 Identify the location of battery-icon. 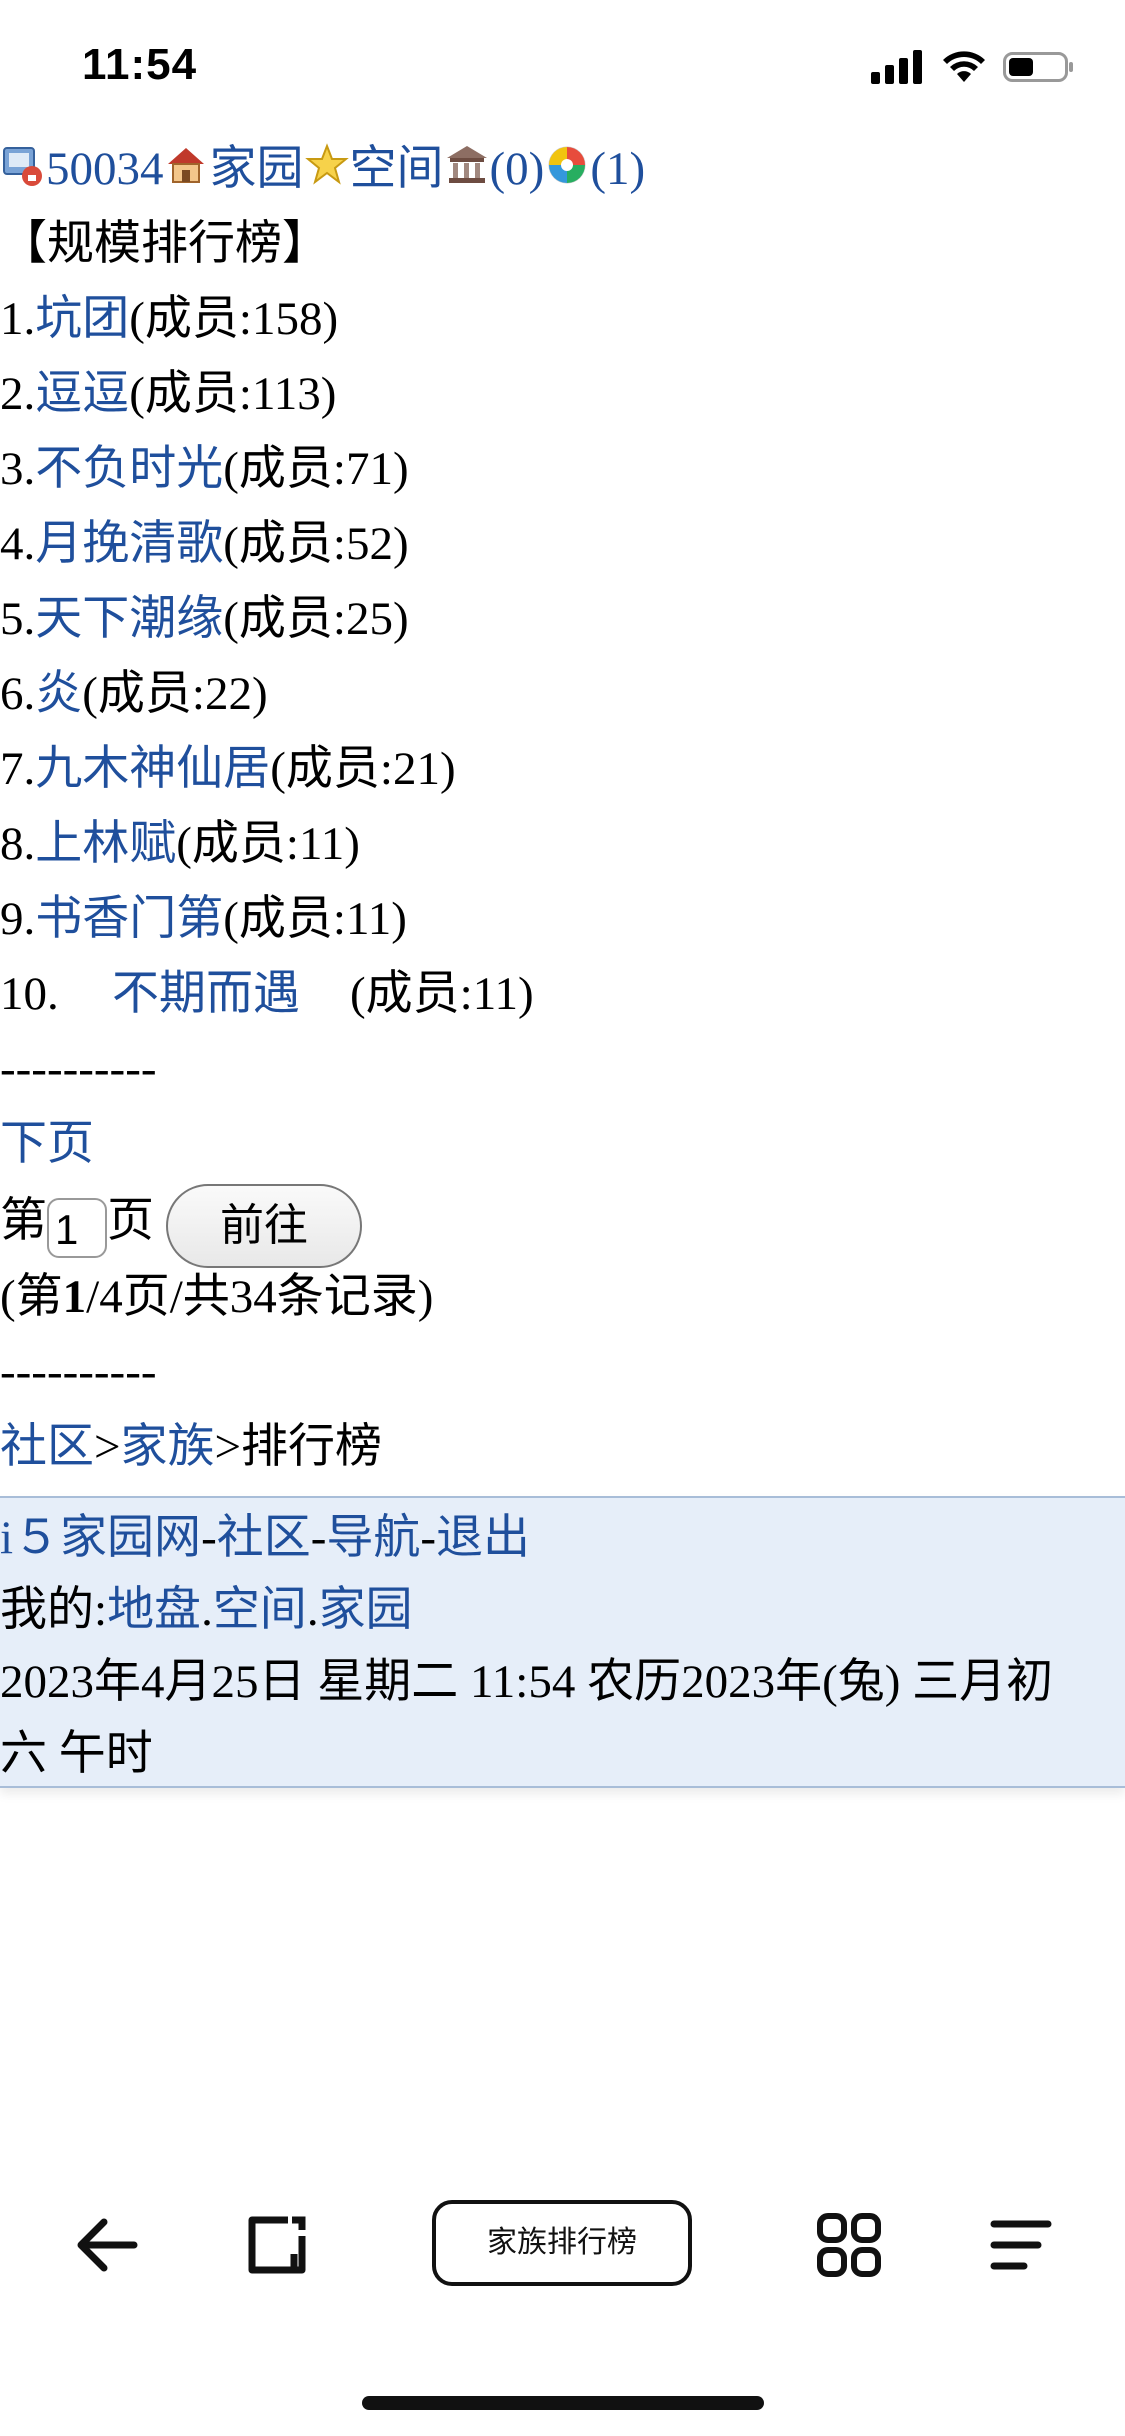
(1038, 67).